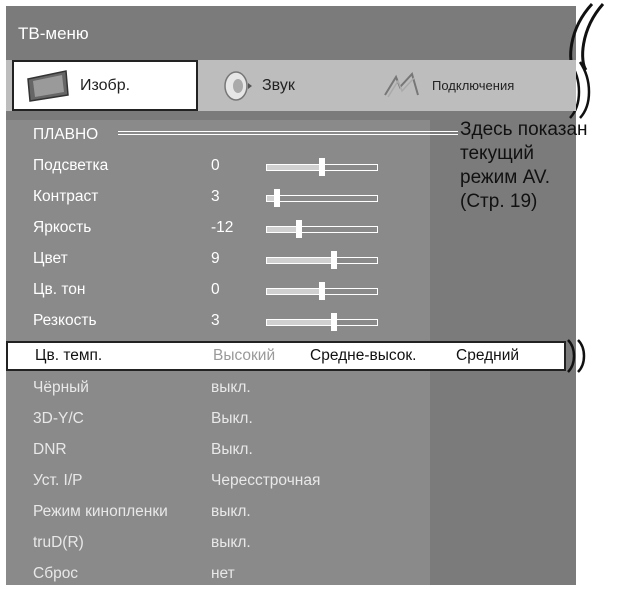  I want to click on tab-sound-label: Звук, so click(278, 85).